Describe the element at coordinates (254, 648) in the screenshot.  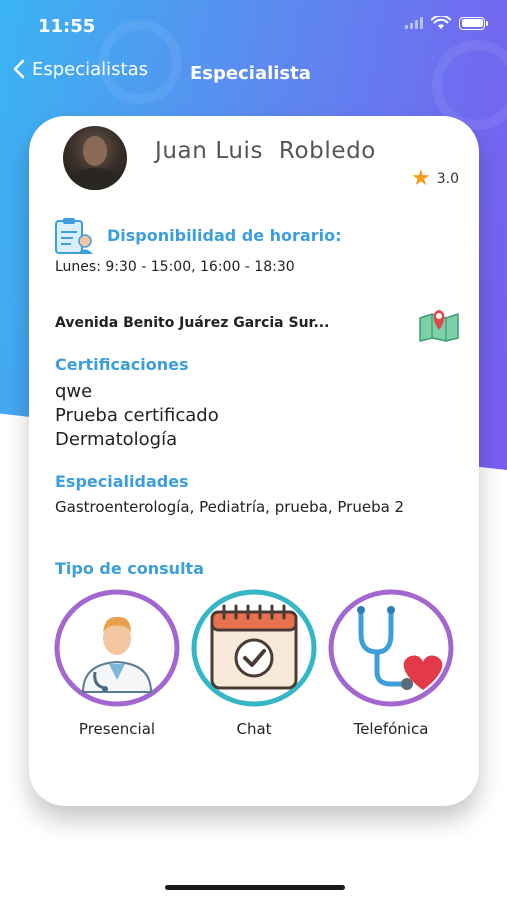
I see `calendar-check-icon` at that location.